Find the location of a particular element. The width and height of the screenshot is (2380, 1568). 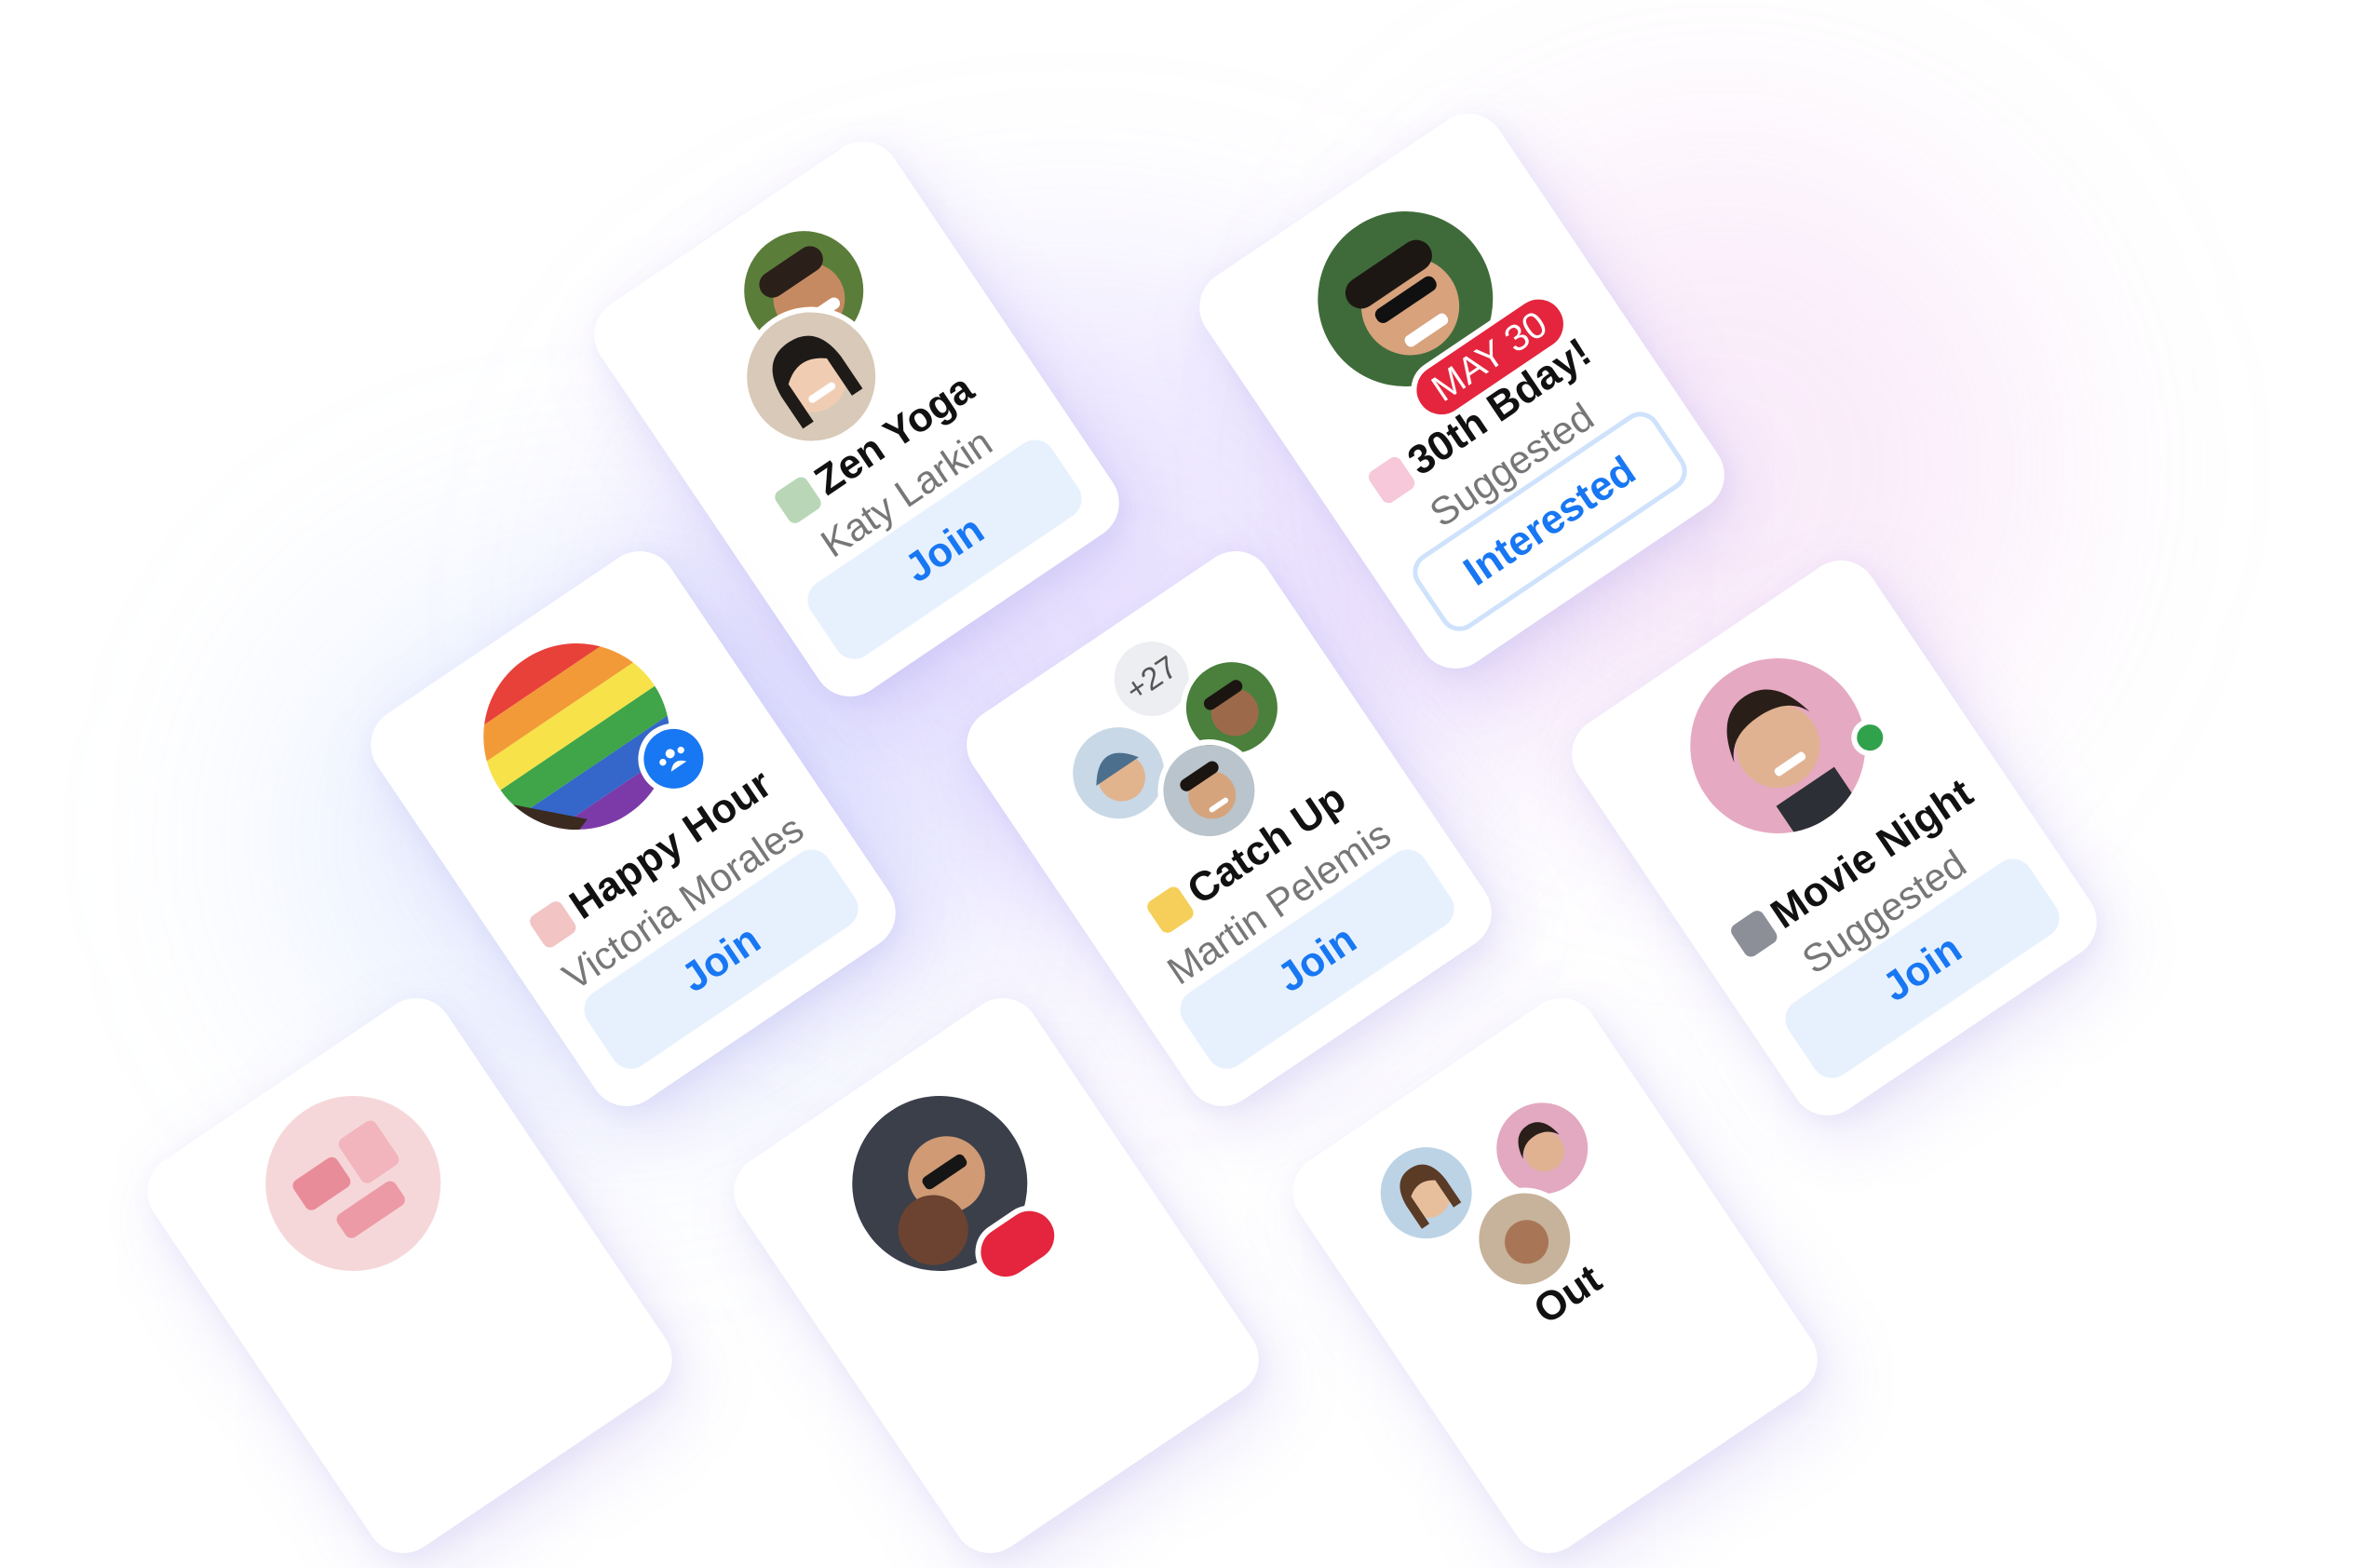

group-avatar is located at coordinates (352, 1190).